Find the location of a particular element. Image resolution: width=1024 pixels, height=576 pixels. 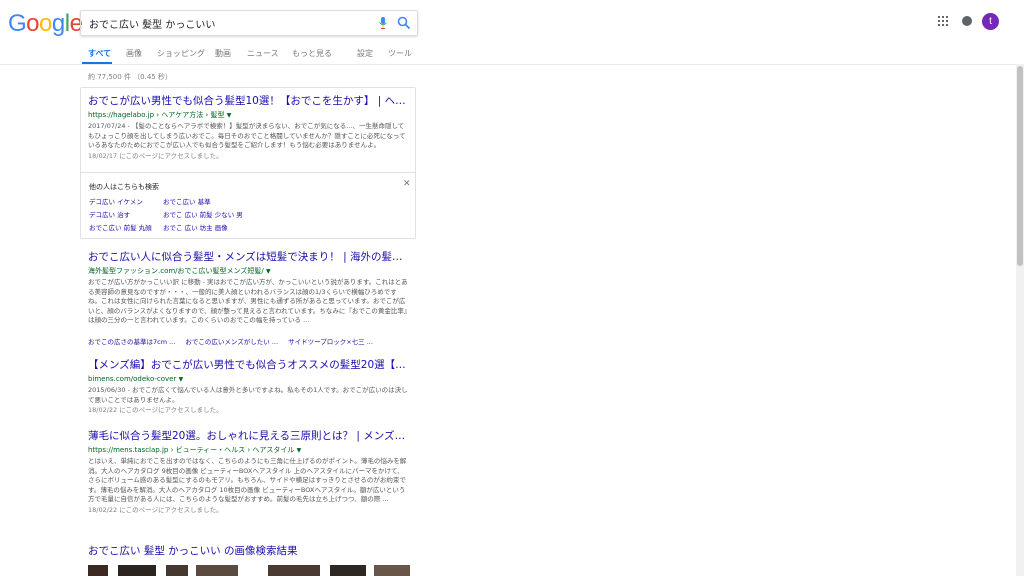

tab-videos: 動画 is located at coordinates (223, 53).